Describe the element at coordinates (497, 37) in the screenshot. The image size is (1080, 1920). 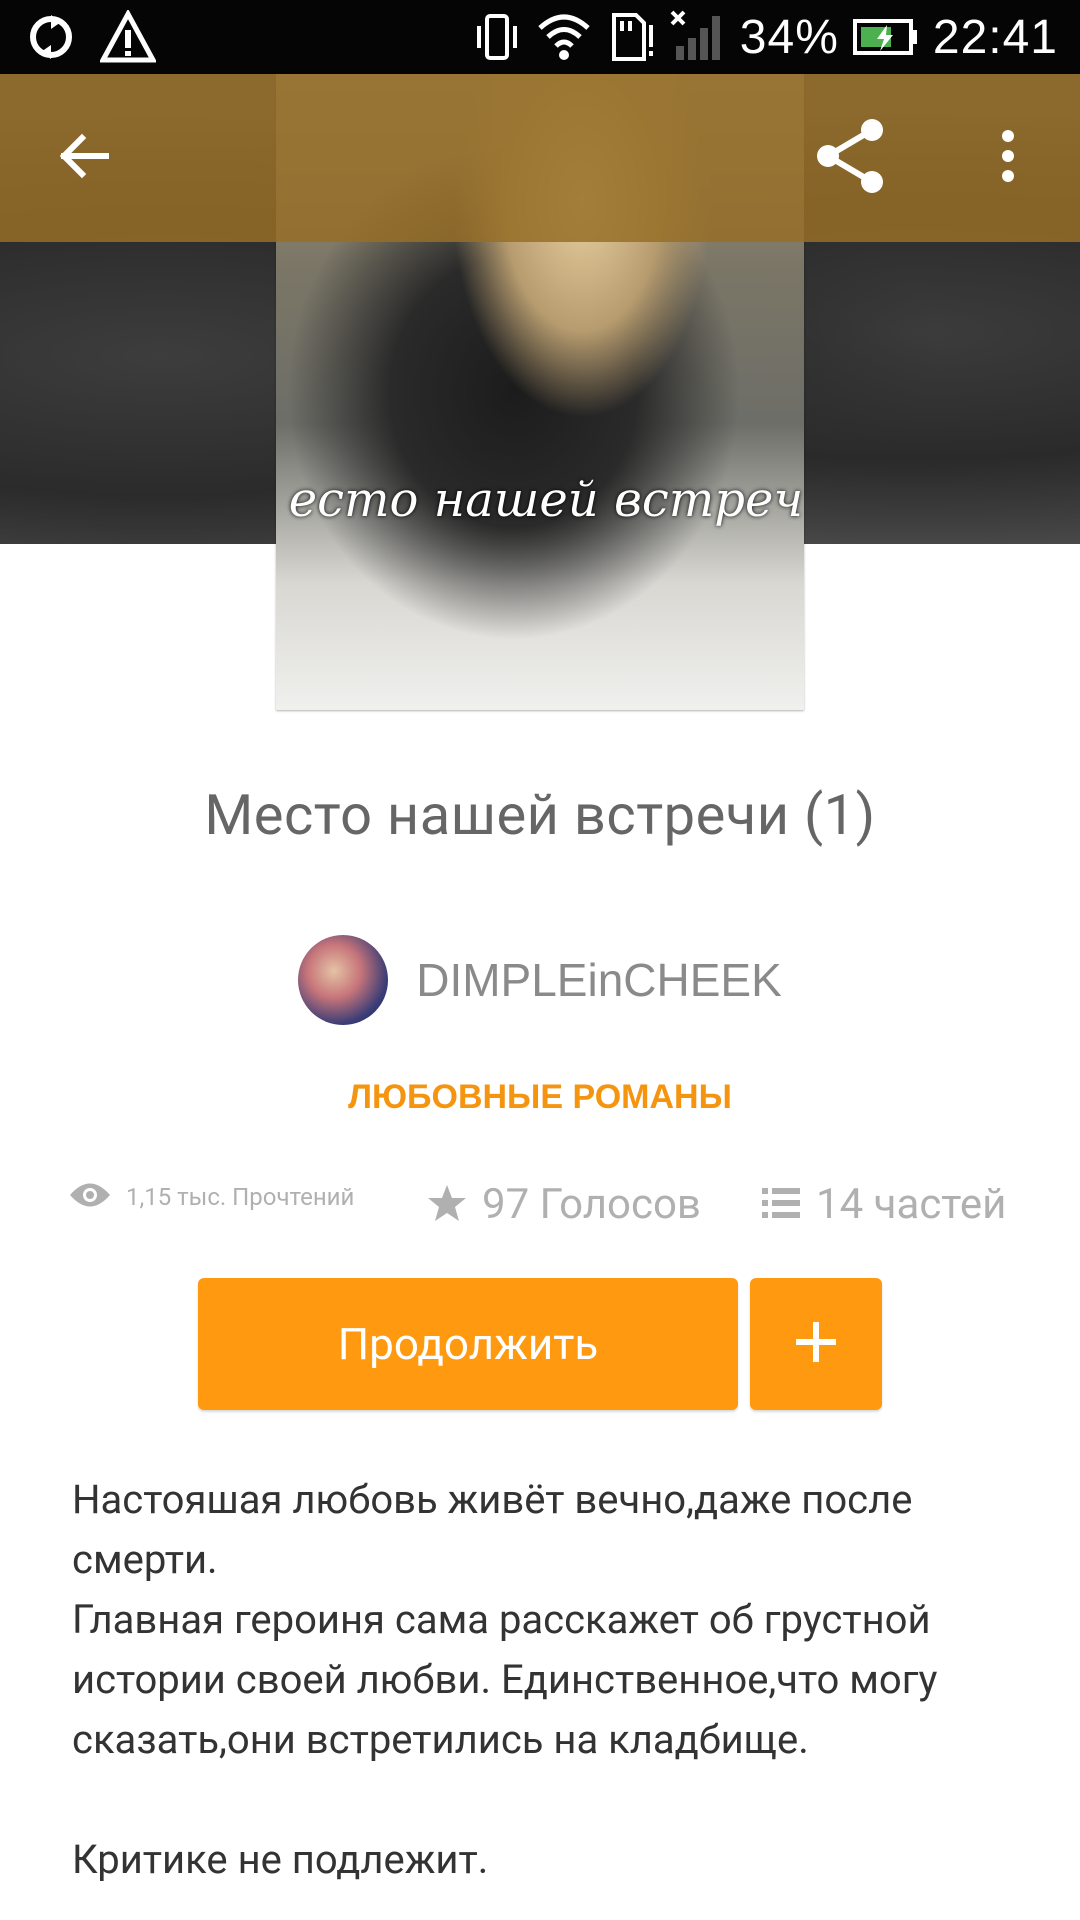
I see `vibrate-icon` at that location.